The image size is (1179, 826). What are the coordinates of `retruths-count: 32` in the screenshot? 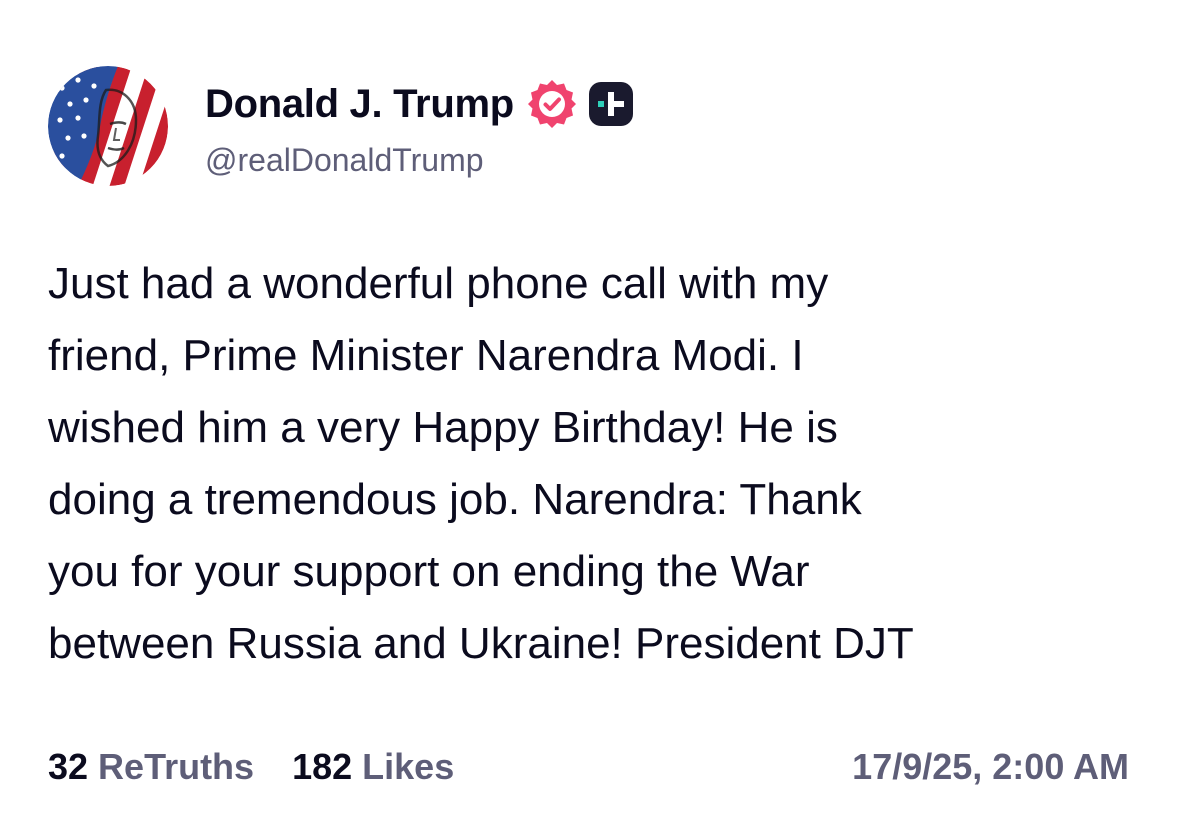 It's located at (68, 766).